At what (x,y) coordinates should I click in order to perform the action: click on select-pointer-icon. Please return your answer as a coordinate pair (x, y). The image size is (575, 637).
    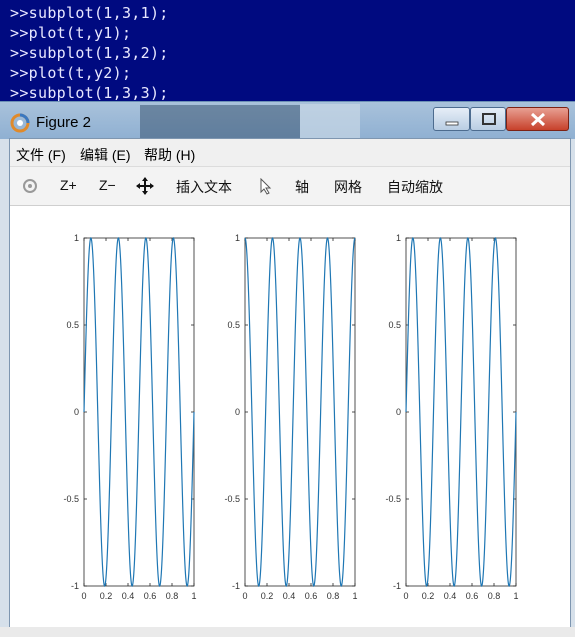
    Looking at the image, I should click on (266, 186).